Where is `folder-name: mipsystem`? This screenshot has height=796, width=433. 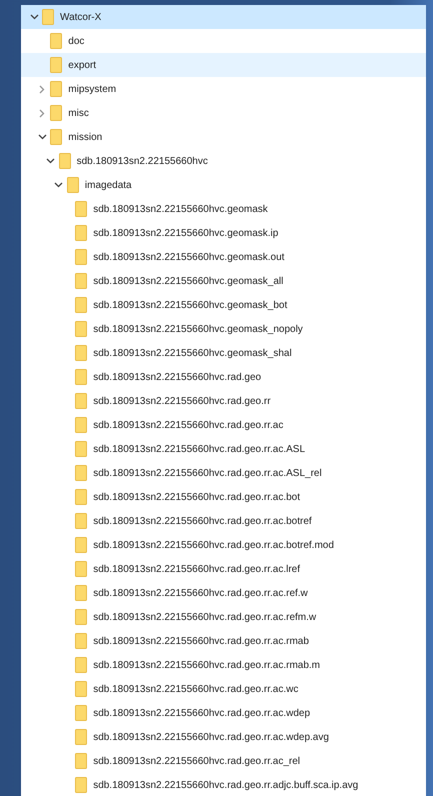 folder-name: mipsystem is located at coordinates (92, 89).